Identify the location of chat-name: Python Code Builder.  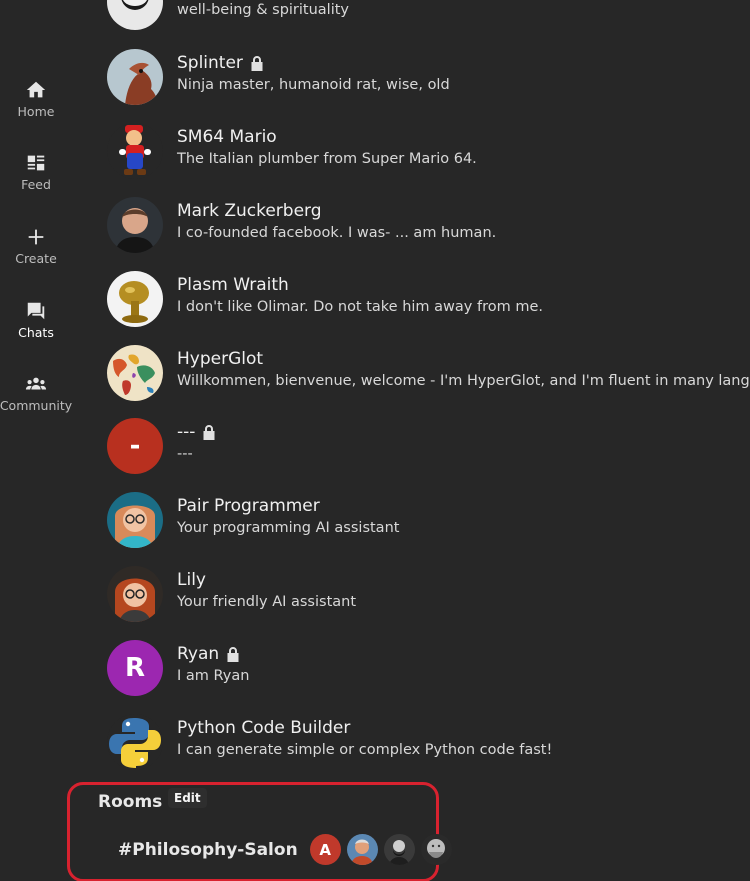
(263, 728).